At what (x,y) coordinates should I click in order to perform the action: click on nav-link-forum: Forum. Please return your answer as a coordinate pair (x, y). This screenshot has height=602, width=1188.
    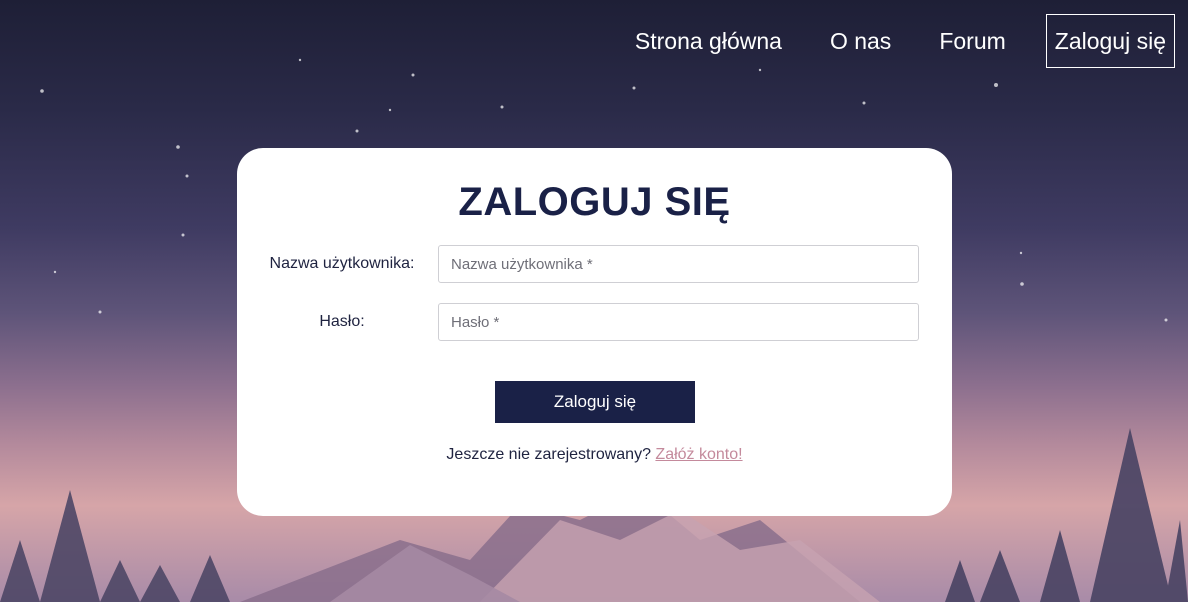
    Looking at the image, I should click on (972, 41).